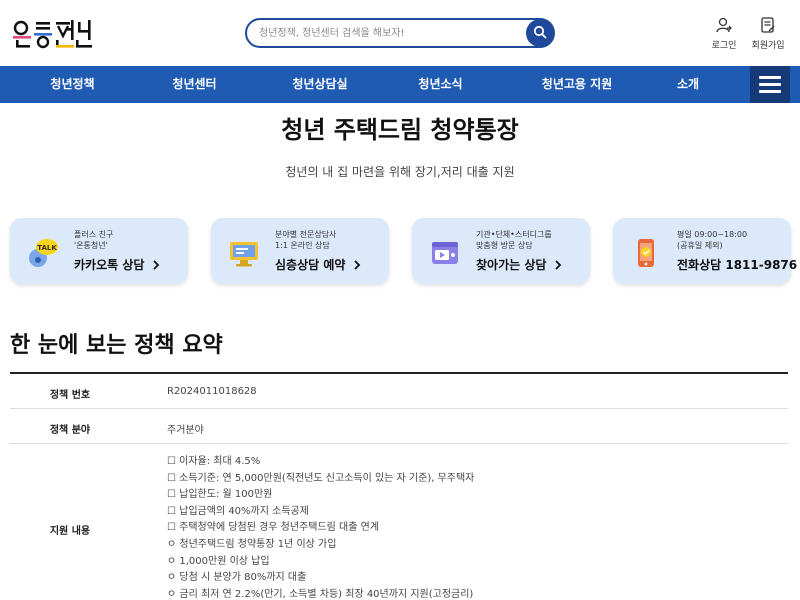 This screenshot has height=600, width=800. I want to click on list-item: ☐ 주택청약에 당첨된 경우 청년주택드림 대출 연계, so click(273, 528).